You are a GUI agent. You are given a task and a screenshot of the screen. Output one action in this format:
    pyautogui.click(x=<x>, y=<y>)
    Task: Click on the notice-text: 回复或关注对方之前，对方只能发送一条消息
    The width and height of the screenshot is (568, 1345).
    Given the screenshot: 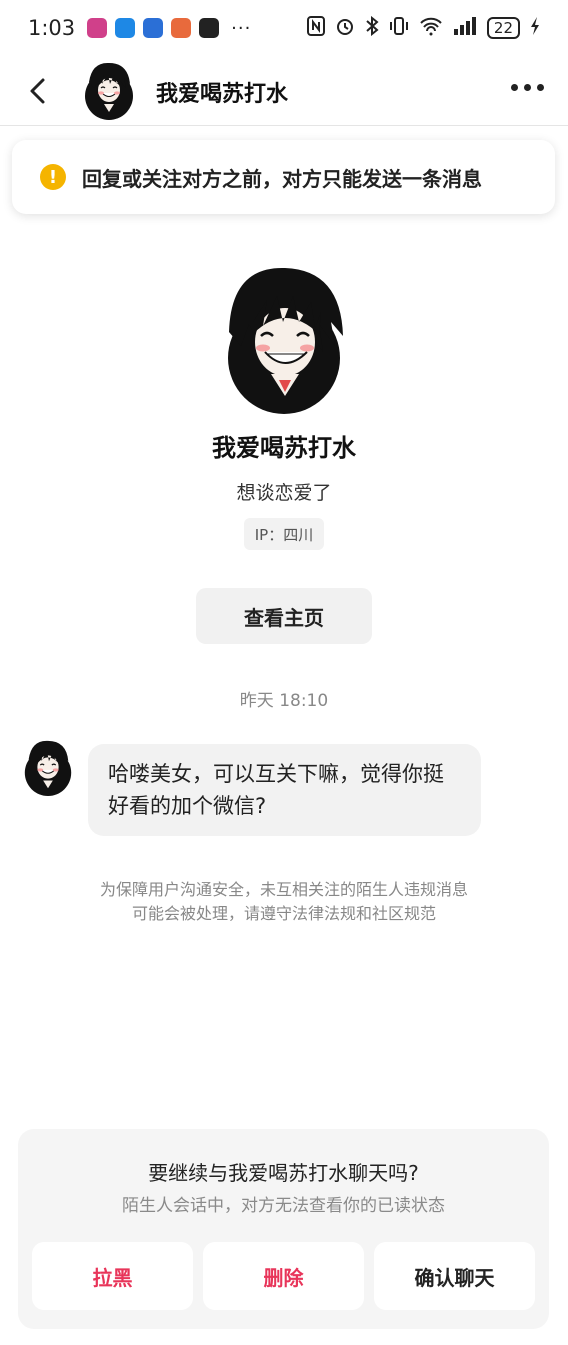 What is the action you would take?
    pyautogui.click(x=282, y=178)
    